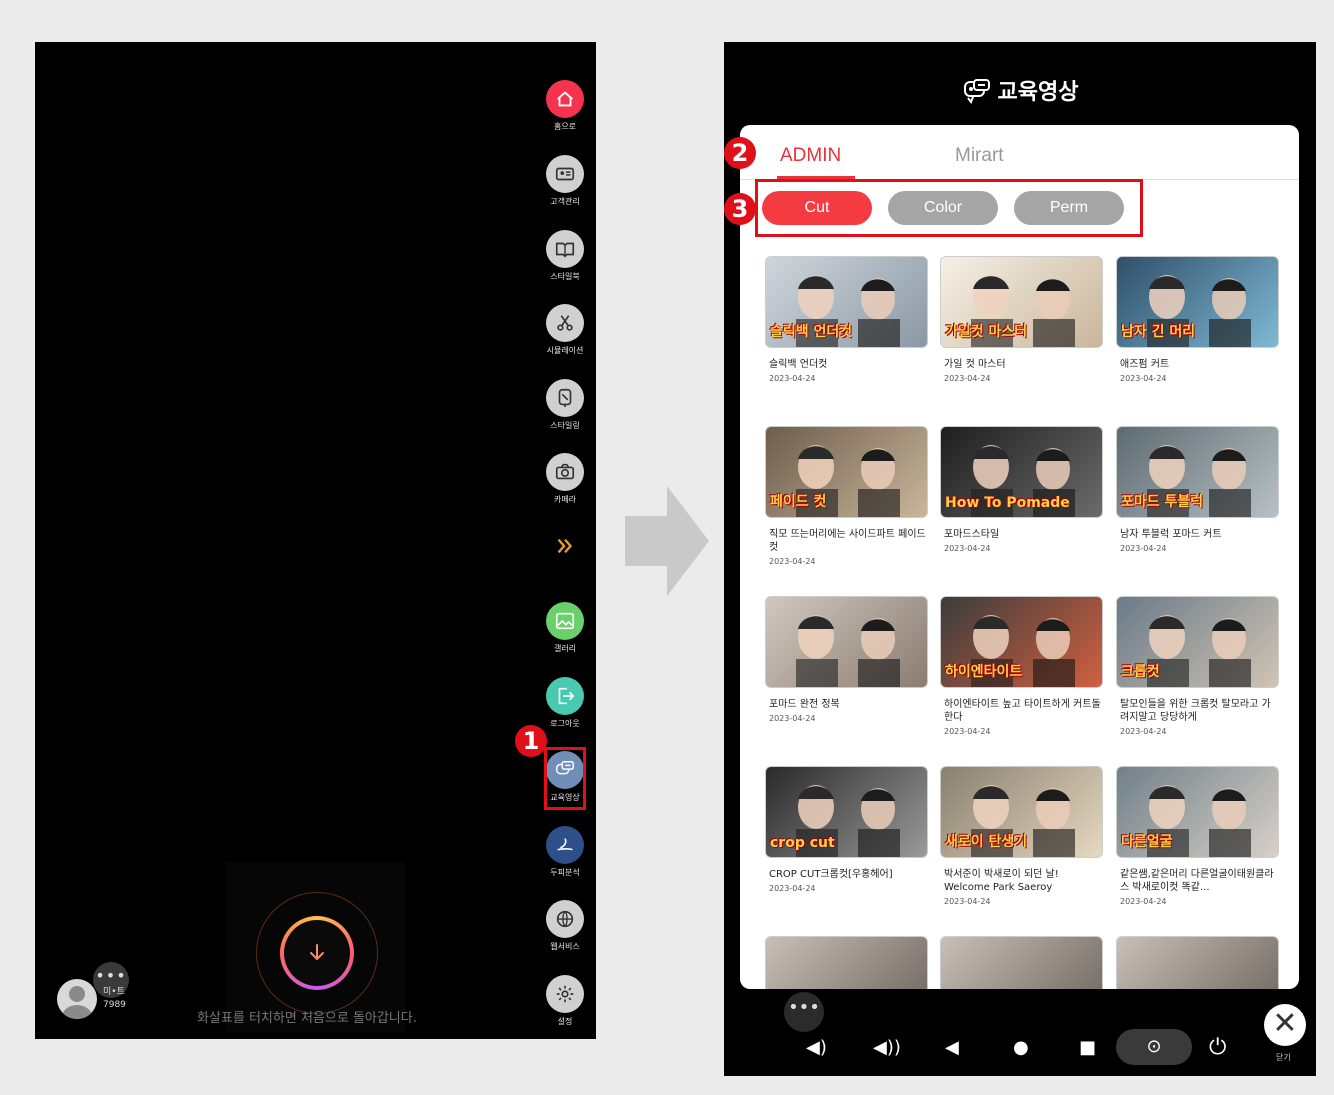  Describe the element at coordinates (802, 843) in the screenshot. I see `thumbnail-caption: crop cut` at that location.